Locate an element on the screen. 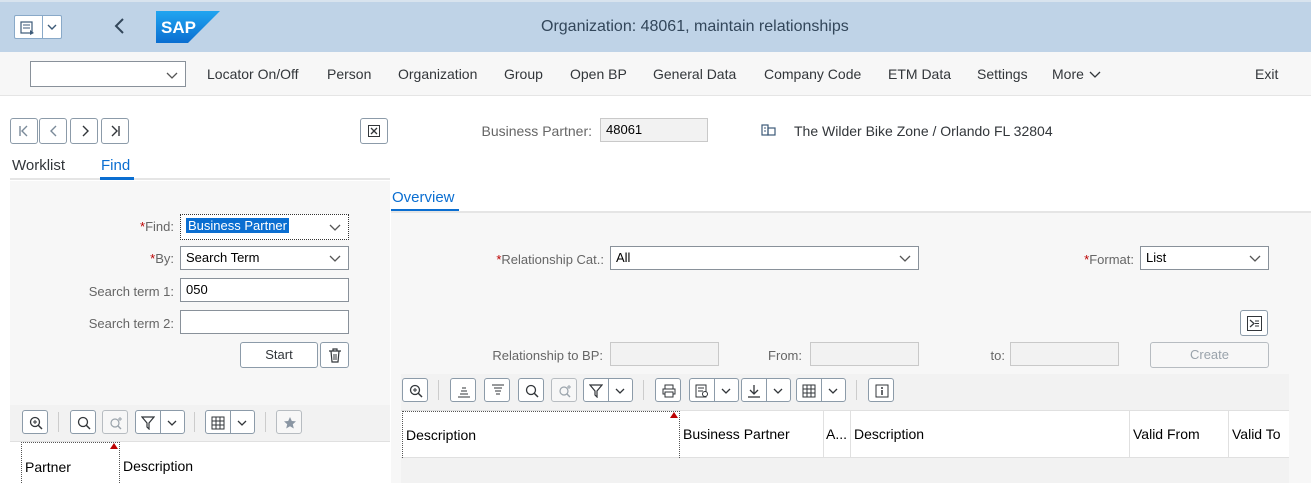 This screenshot has height=483, width=1311. previous-record-button is located at coordinates (53, 131).